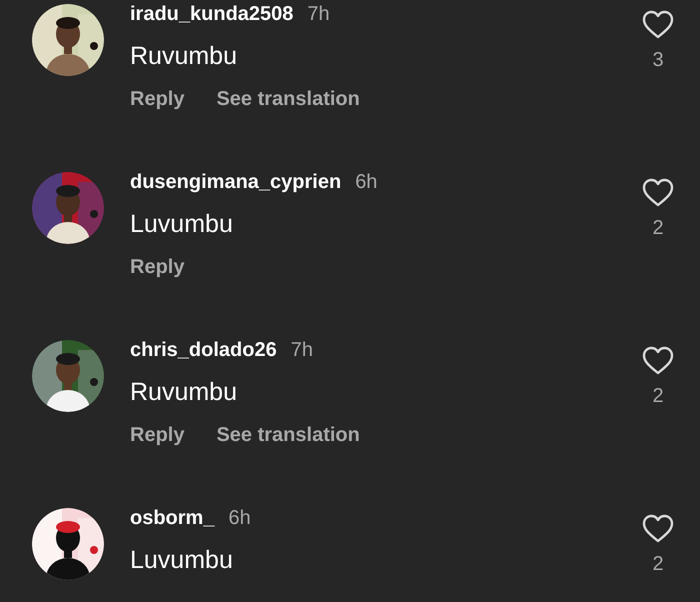  Describe the element at coordinates (172, 518) in the screenshot. I see `username: osborm_` at that location.